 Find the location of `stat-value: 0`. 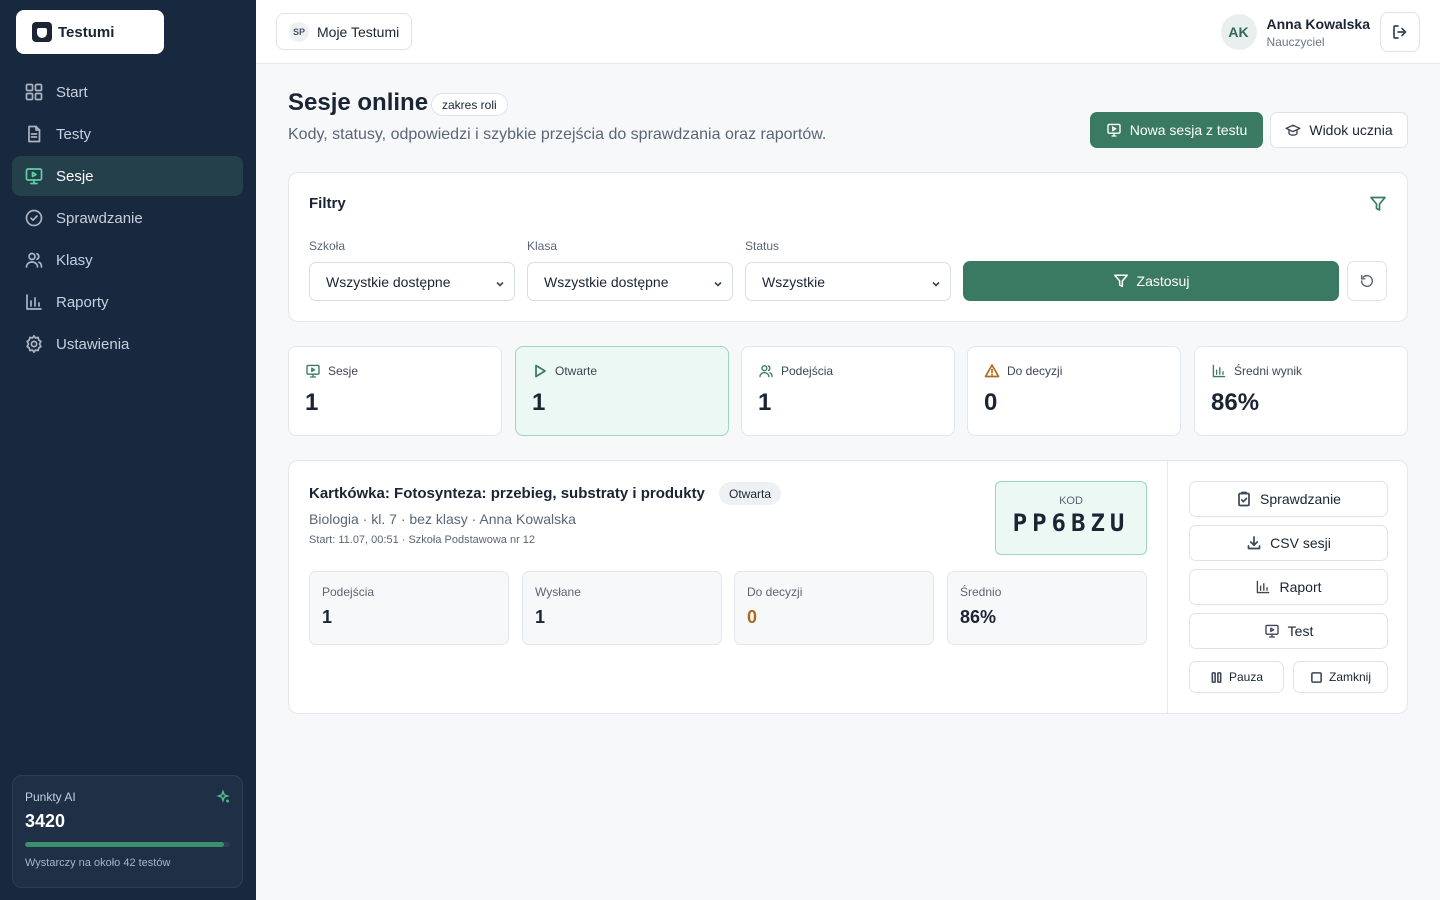

stat-value: 0 is located at coordinates (991, 402).